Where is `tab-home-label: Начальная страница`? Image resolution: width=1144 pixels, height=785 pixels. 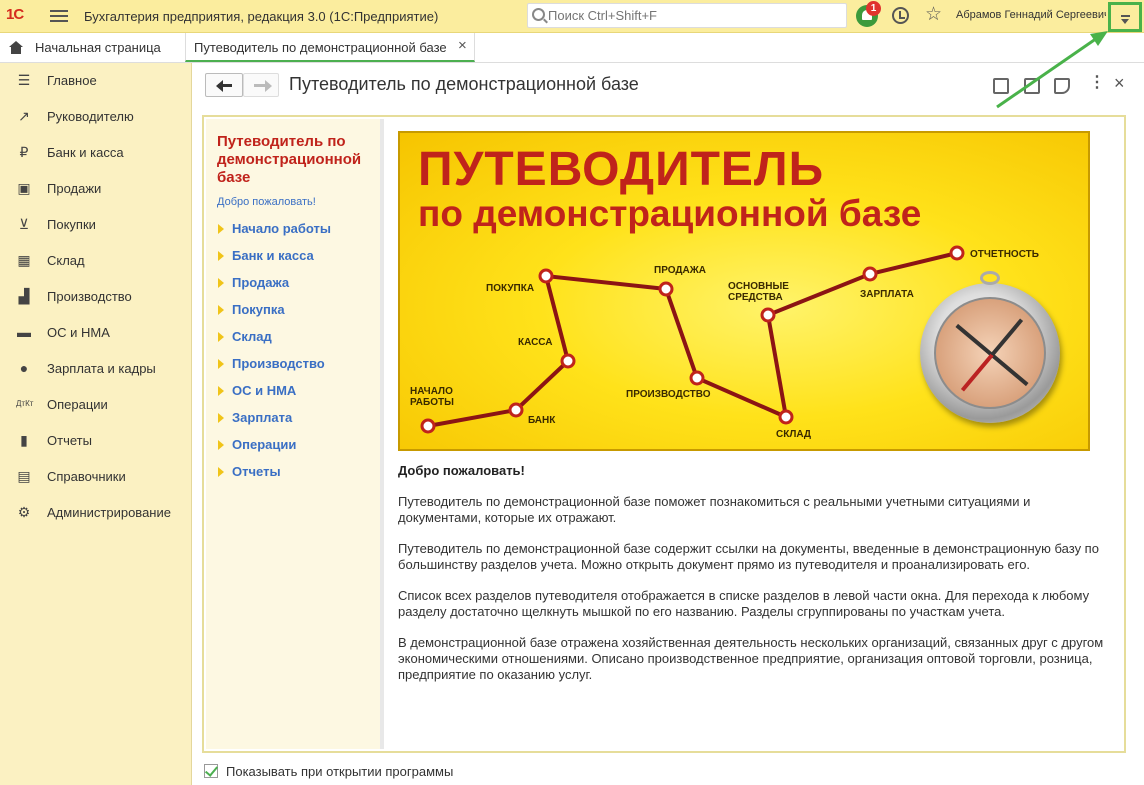 tab-home-label: Начальная страница is located at coordinates (98, 47).